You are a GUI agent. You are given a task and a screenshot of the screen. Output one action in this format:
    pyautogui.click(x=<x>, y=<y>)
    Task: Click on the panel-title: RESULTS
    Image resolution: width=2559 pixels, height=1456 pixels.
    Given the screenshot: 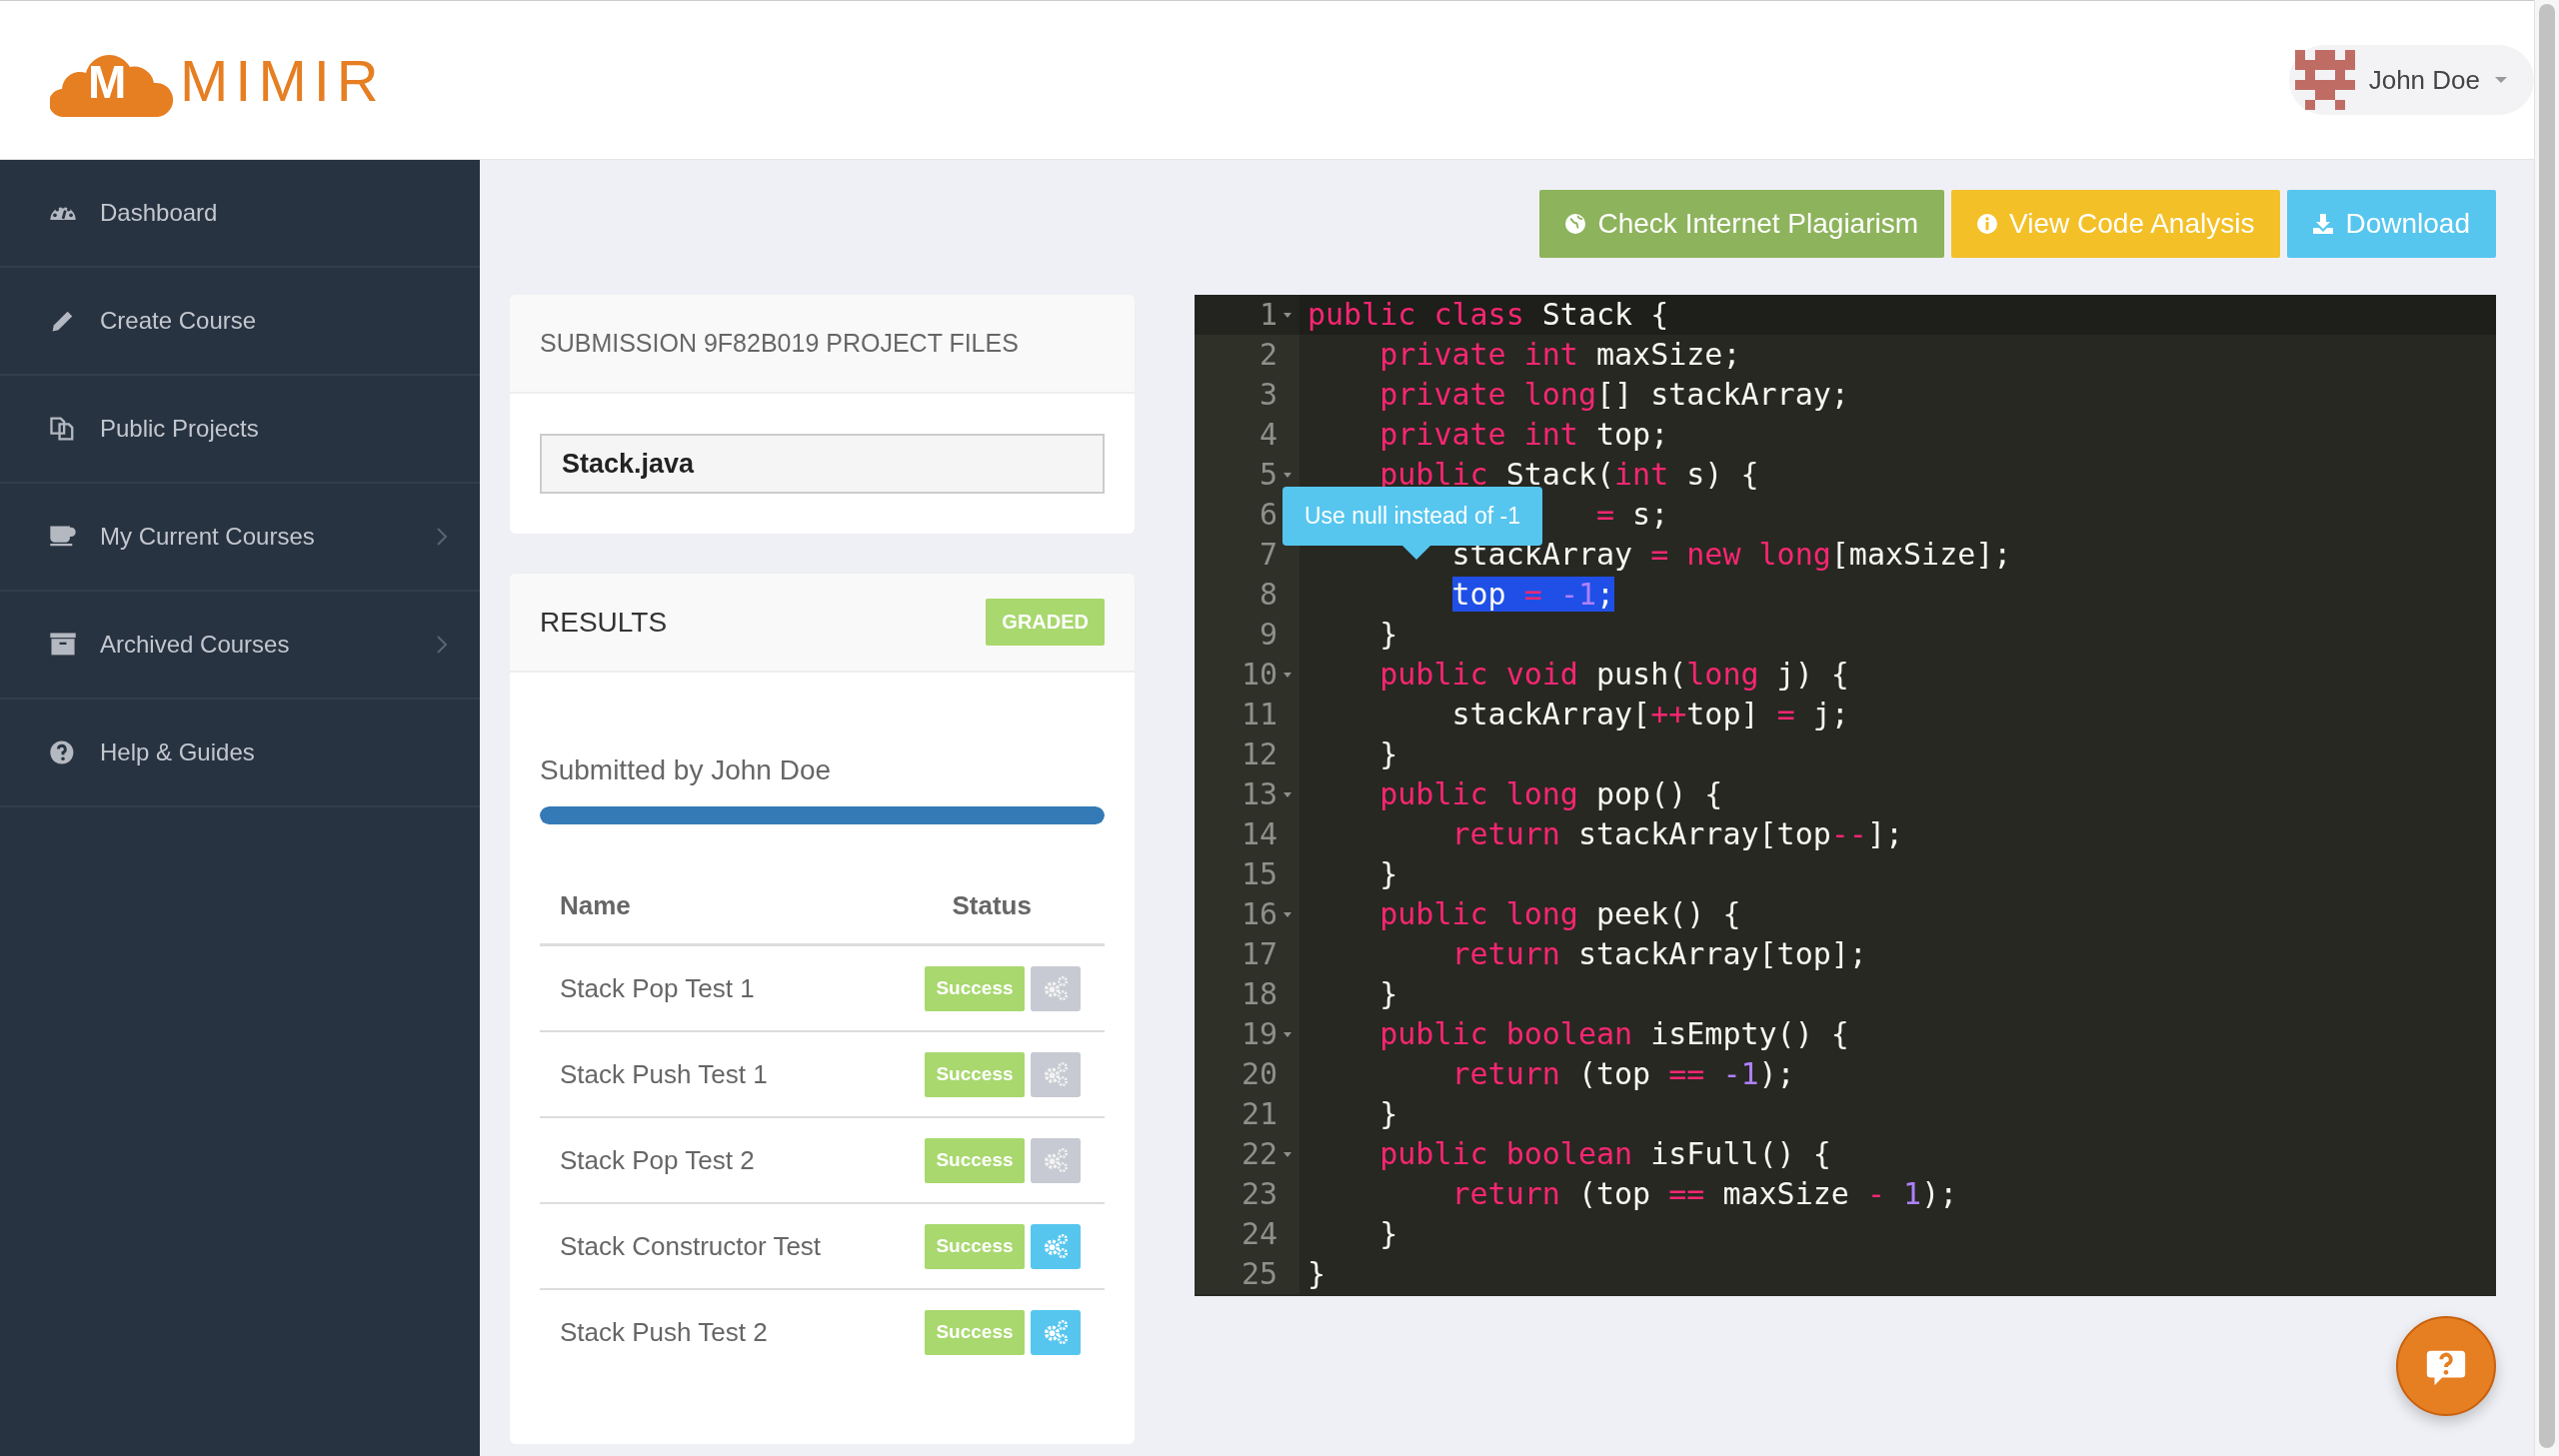 What is the action you would take?
    pyautogui.click(x=604, y=622)
    